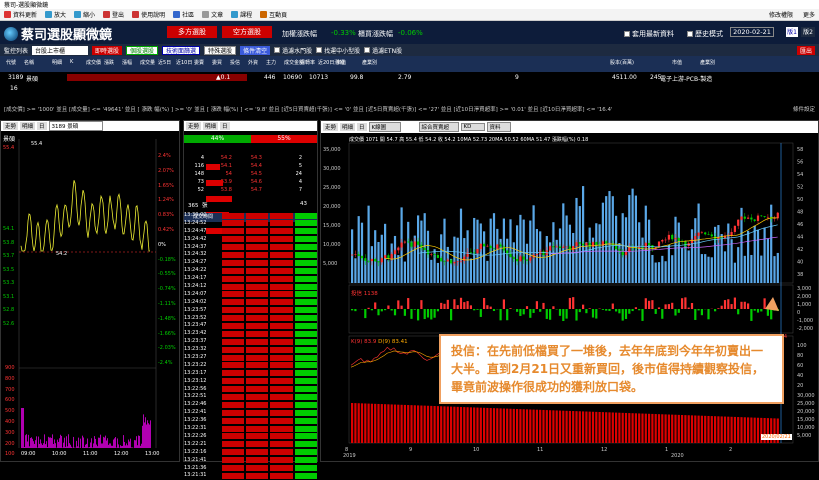 The width and height of the screenshot is (819, 480). I want to click on col-header-3: K, so click(71, 62).